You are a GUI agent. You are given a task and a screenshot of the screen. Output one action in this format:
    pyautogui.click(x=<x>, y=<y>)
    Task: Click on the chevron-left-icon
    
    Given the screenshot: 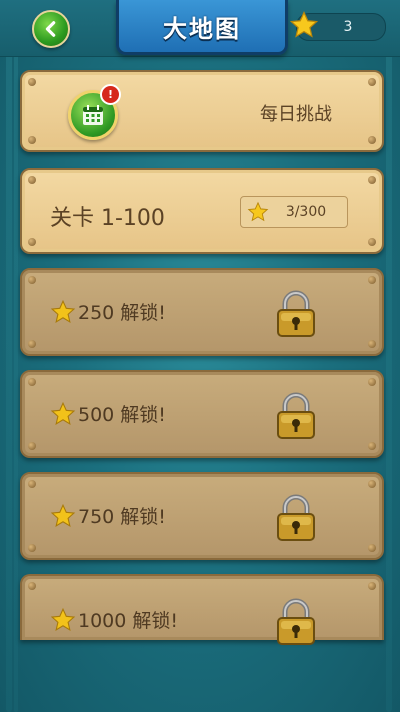 What is the action you would take?
    pyautogui.click(x=50, y=29)
    